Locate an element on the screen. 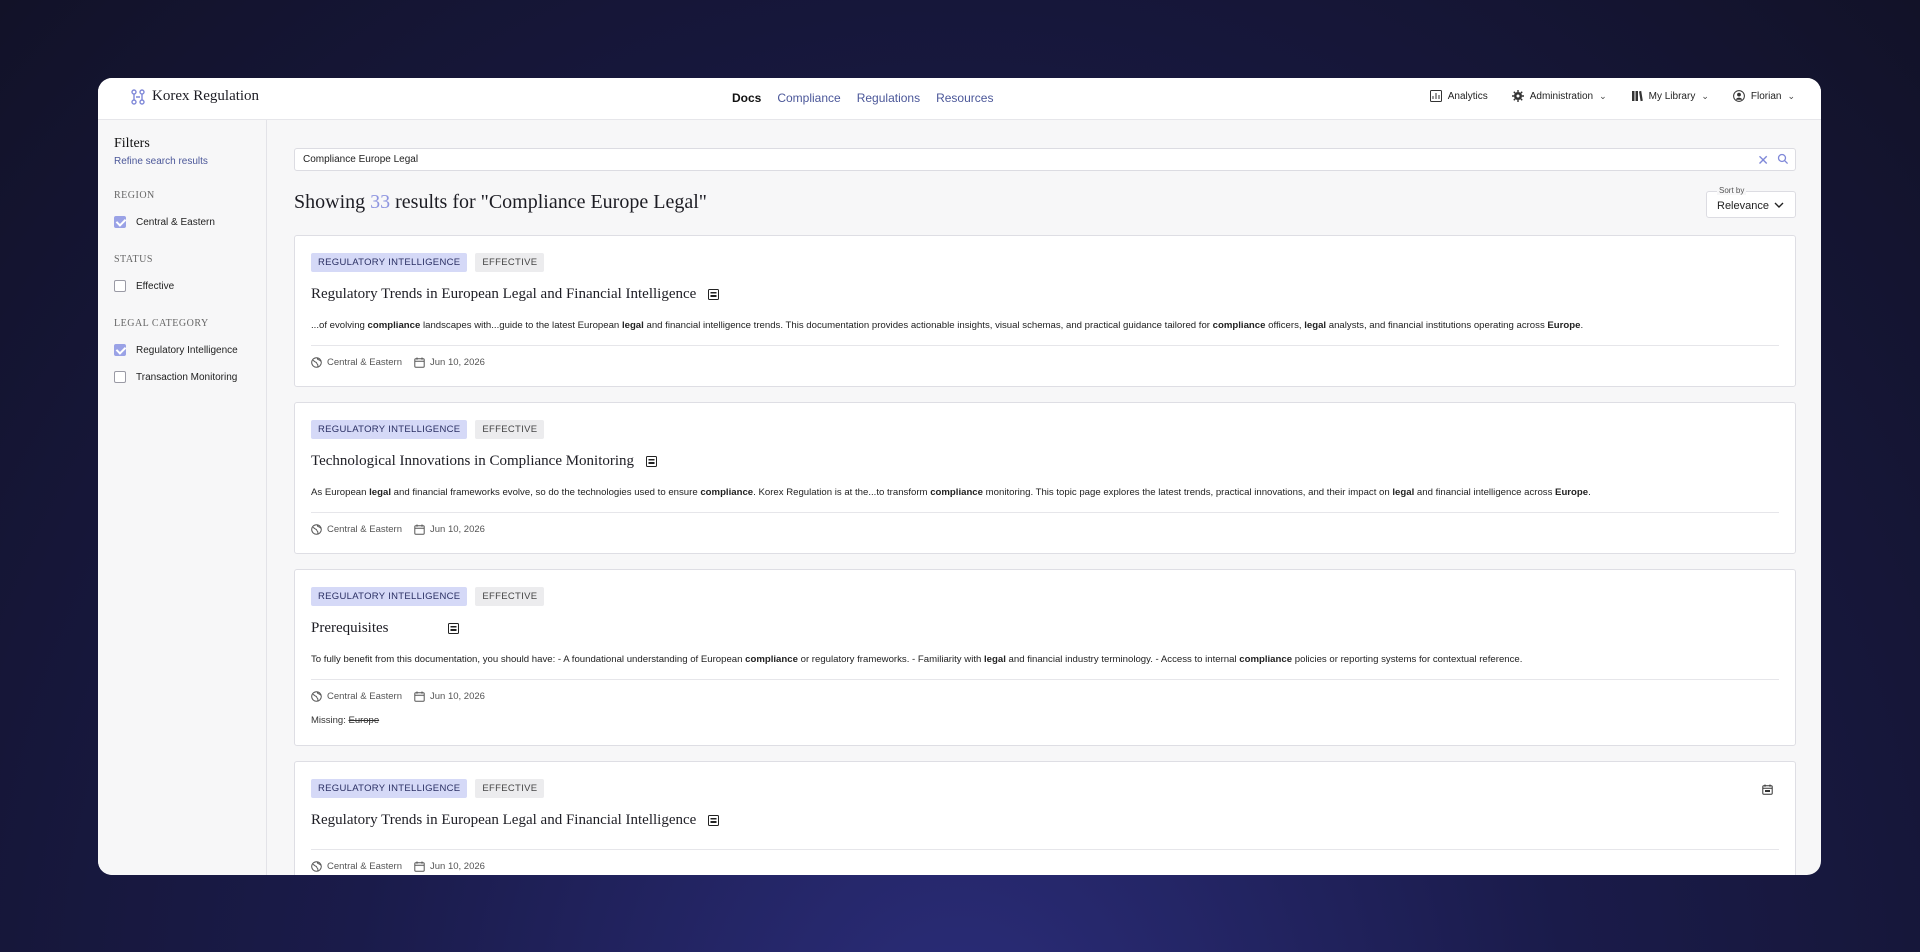  search-icon is located at coordinates (1783, 161).